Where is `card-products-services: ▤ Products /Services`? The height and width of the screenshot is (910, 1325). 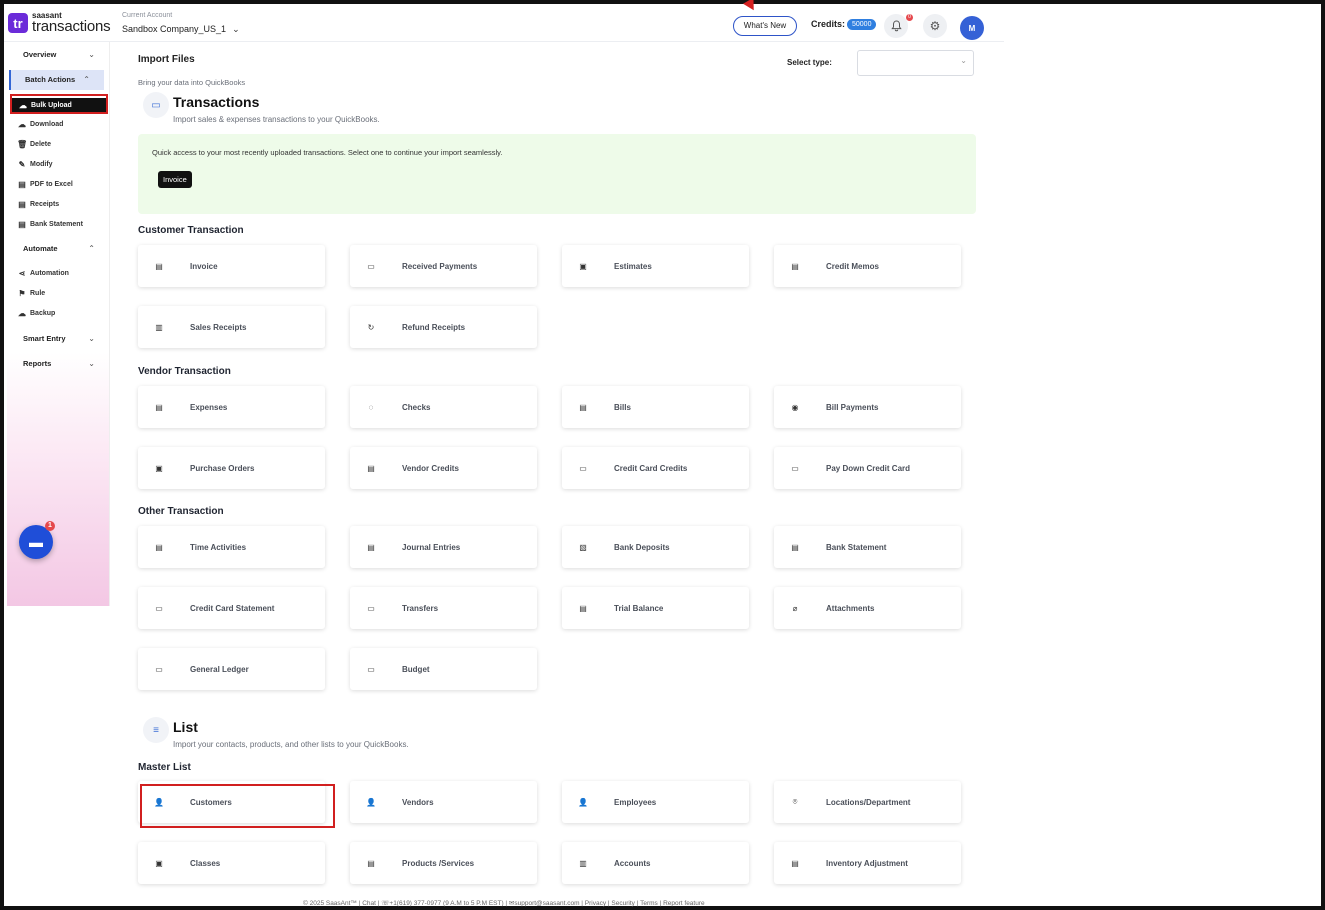 card-products-services: ▤ Products /Services is located at coordinates (443, 863).